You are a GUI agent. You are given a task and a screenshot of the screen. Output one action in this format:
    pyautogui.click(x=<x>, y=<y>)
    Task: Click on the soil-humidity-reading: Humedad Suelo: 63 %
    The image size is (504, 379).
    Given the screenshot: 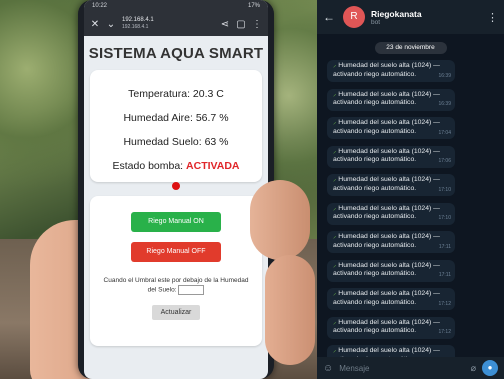 What is the action you would take?
    pyautogui.click(x=176, y=142)
    